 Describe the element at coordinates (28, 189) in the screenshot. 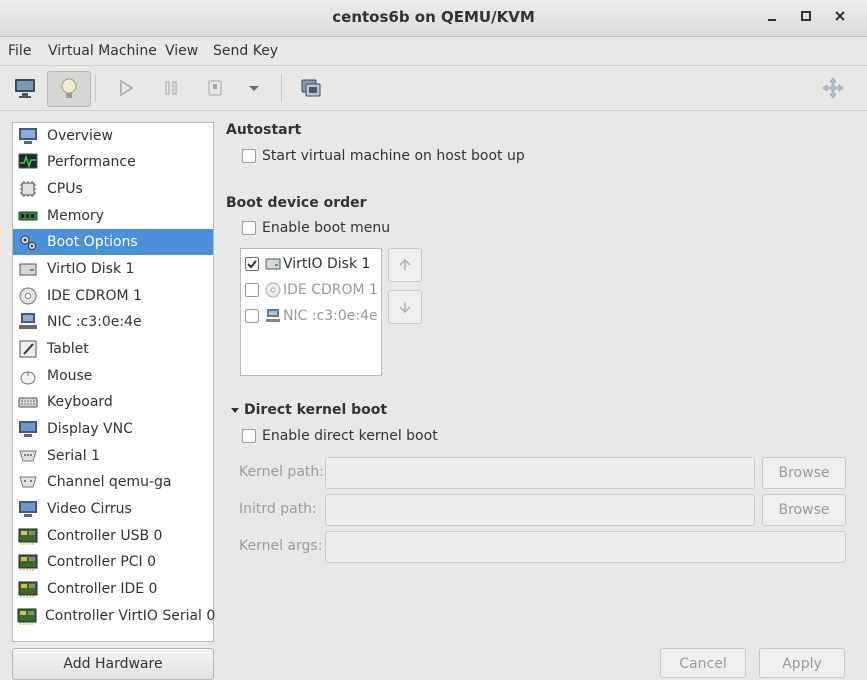

I see `cpu-icon` at that location.